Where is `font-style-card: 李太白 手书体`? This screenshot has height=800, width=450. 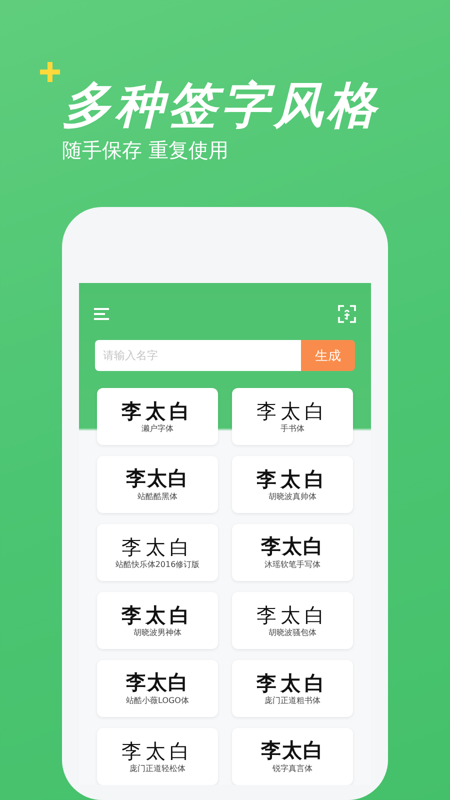 font-style-card: 李太白 手书体 is located at coordinates (292, 416).